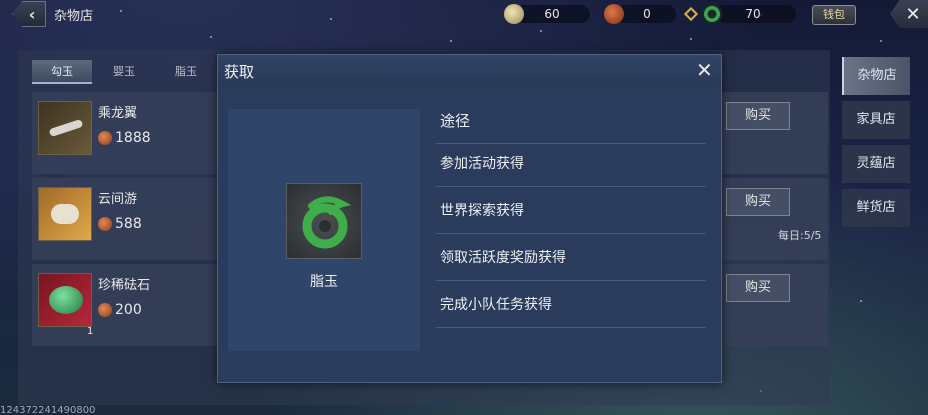  I want to click on item-name: 云间游, so click(118, 199).